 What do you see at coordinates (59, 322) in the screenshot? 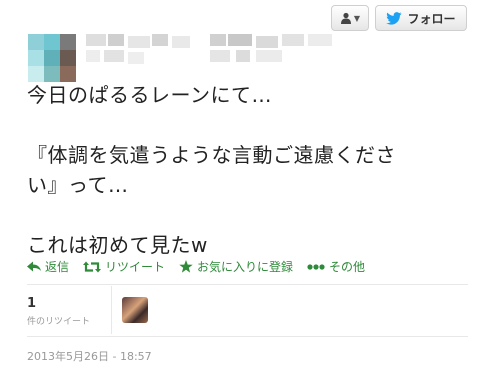
I see `retweet-count-label: 件のリツイート` at bounding box center [59, 322].